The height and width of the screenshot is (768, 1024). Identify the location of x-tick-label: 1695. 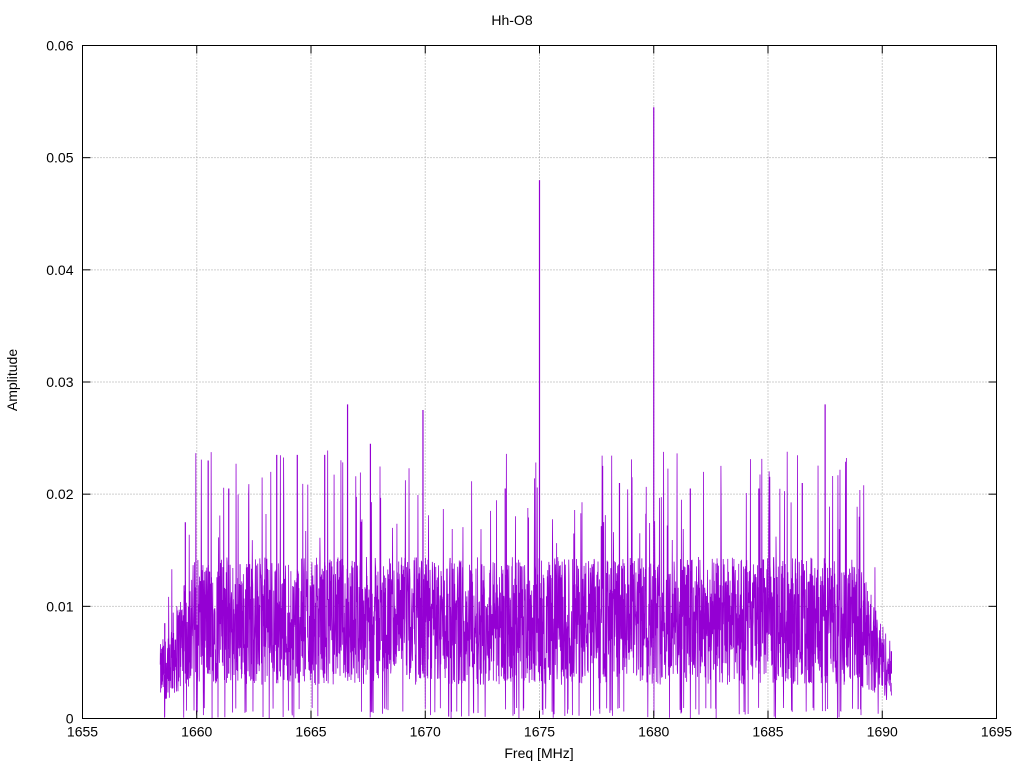
(996, 732).